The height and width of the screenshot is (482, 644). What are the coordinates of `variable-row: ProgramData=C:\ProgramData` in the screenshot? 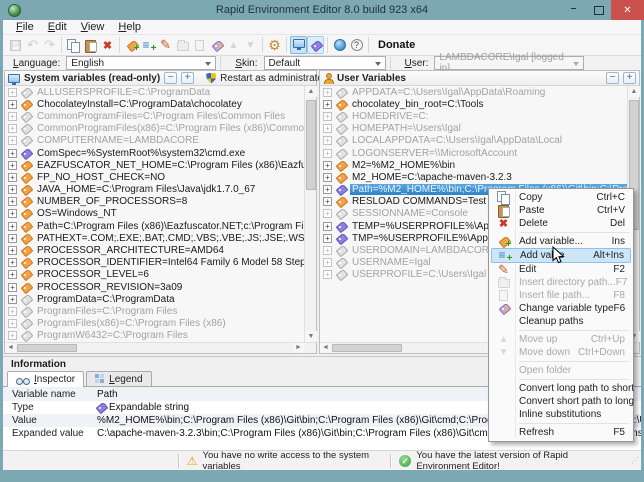 It's located at (154, 299).